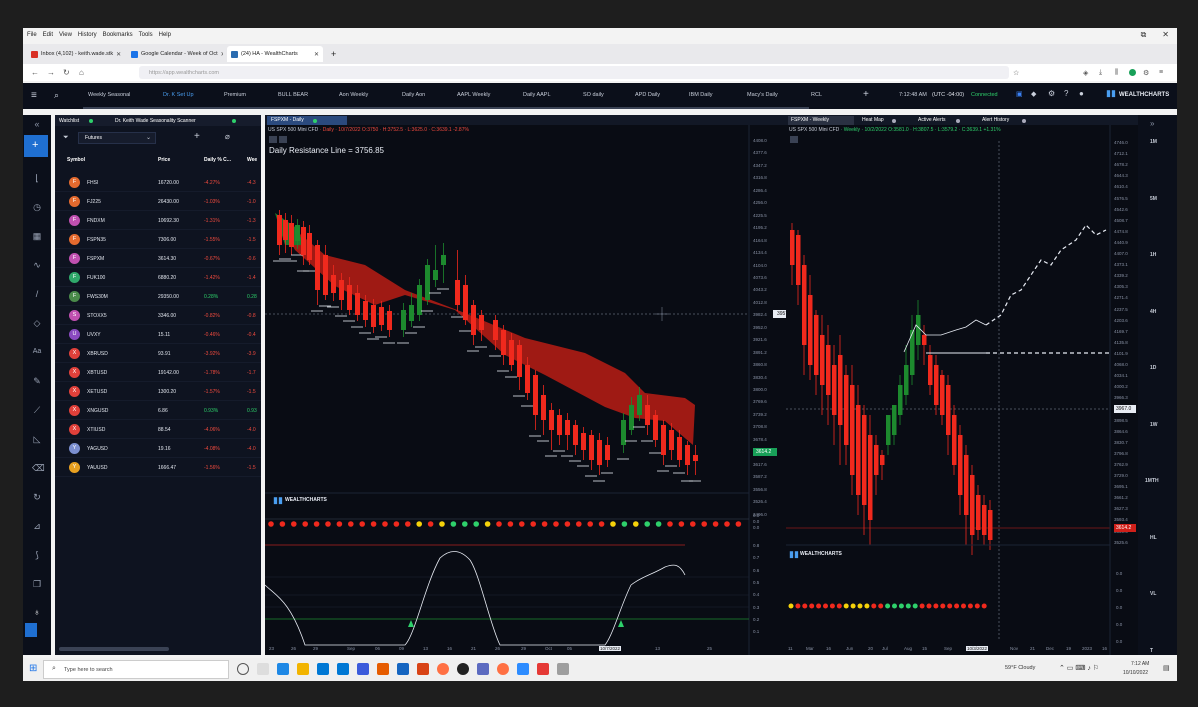 This screenshot has width=1198, height=707. I want to click on header-price: Price, so click(164, 160).